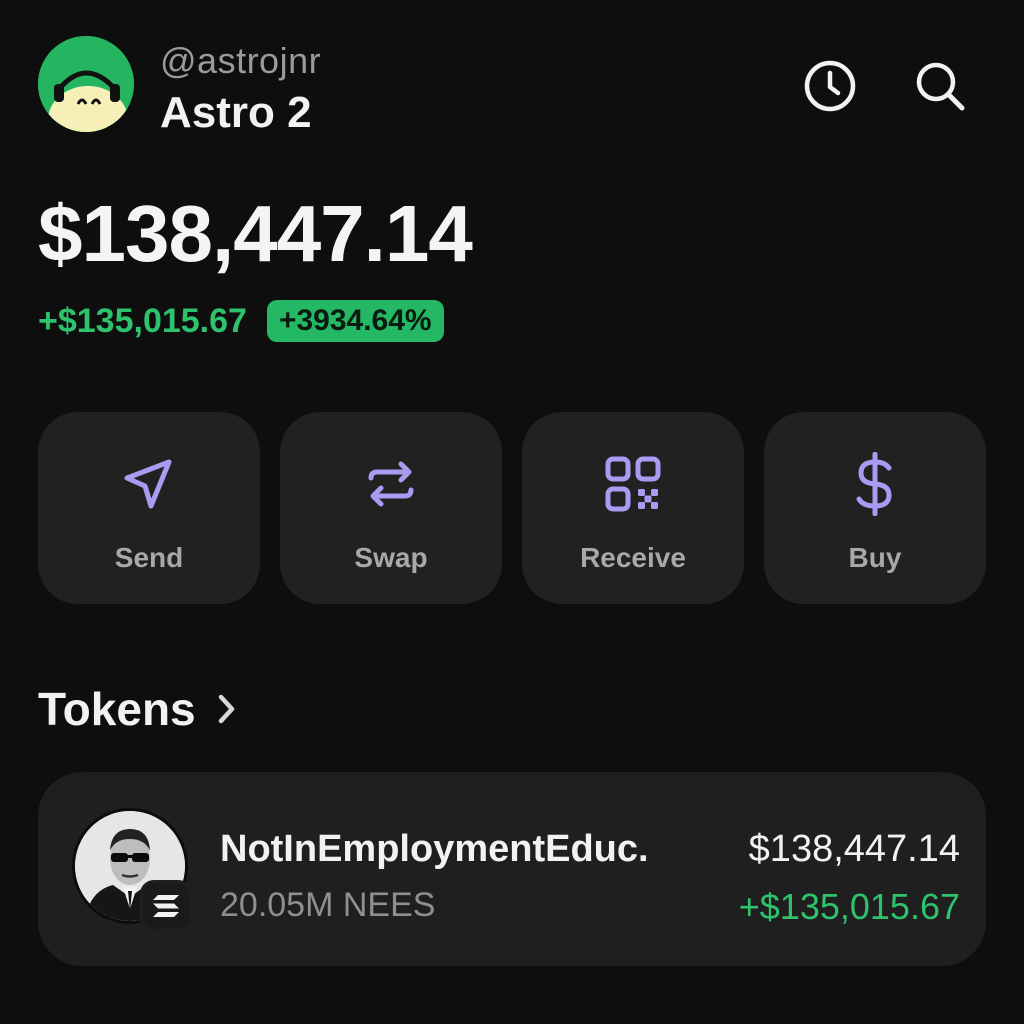 The image size is (1024, 1024). I want to click on tokens-title: Tokens, so click(117, 709).